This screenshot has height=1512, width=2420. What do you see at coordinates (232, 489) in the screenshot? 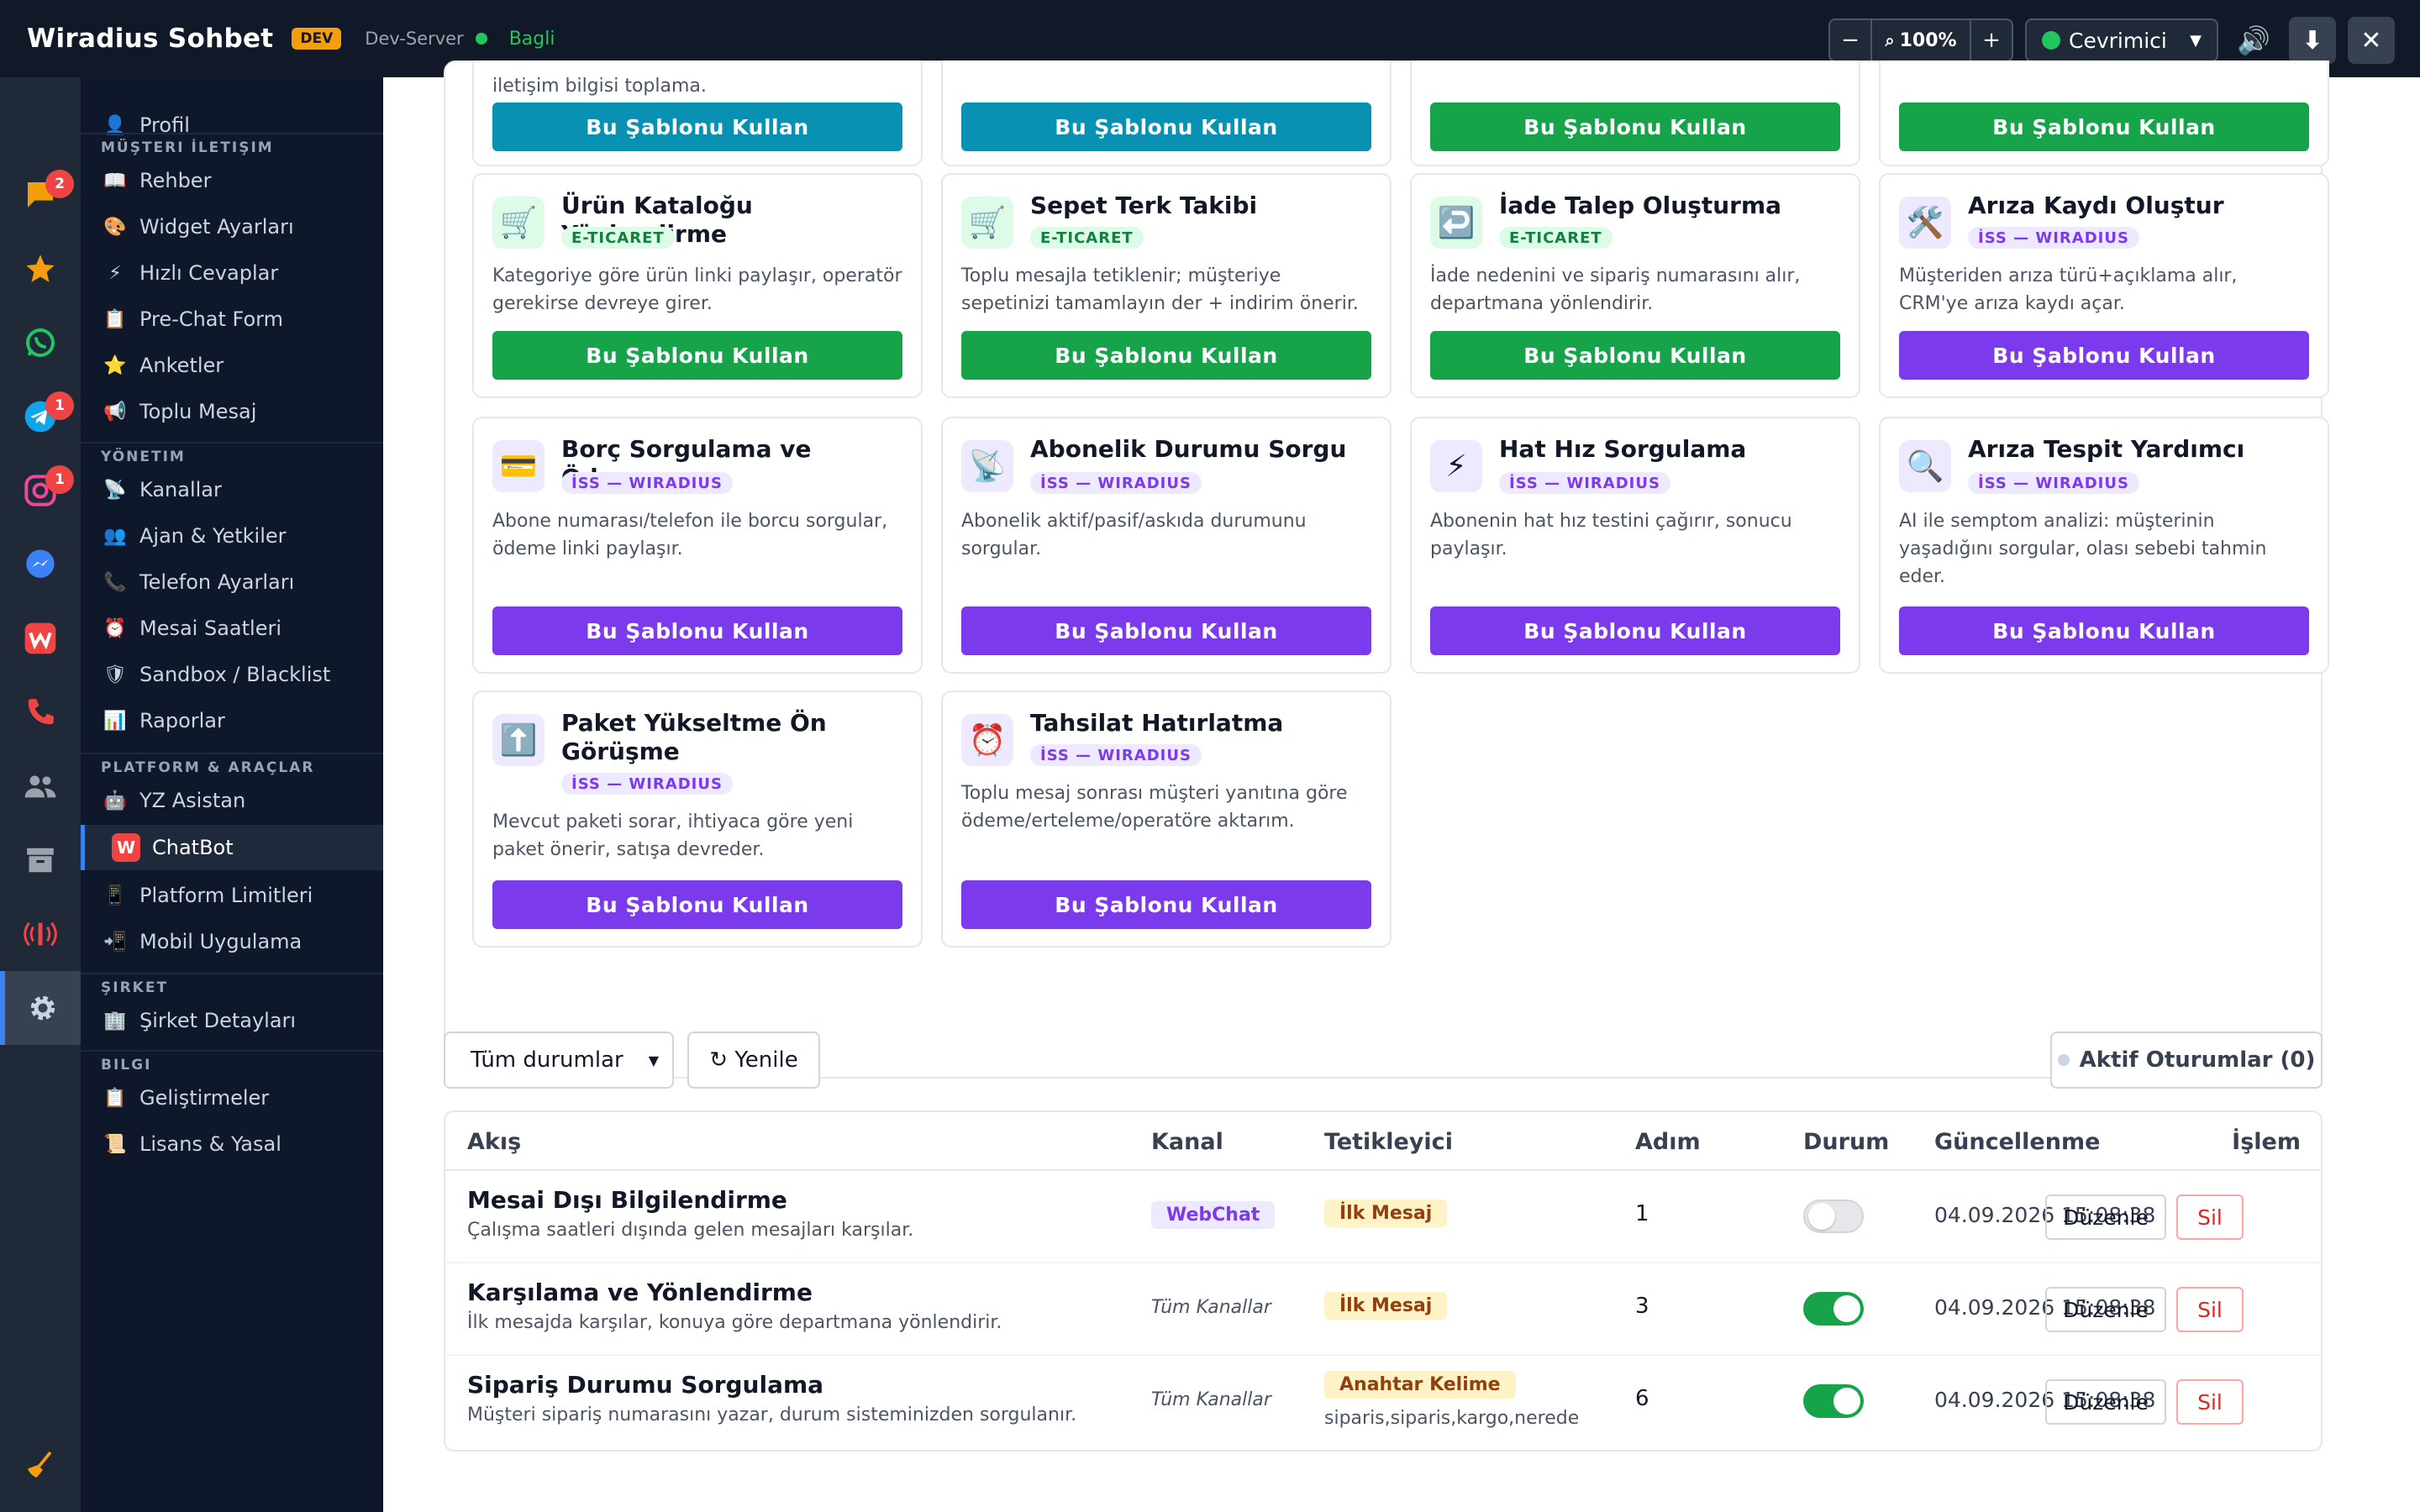
I see `sidebar-item-channels: 📡 Kanallar` at bounding box center [232, 489].